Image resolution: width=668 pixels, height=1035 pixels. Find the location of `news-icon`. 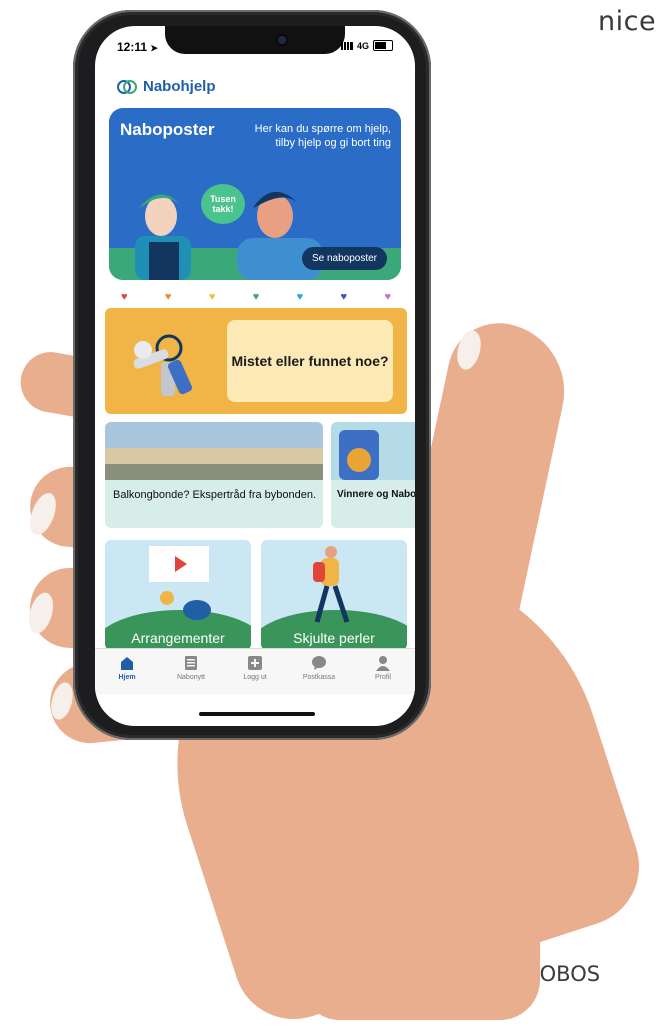

news-icon is located at coordinates (191, 663).